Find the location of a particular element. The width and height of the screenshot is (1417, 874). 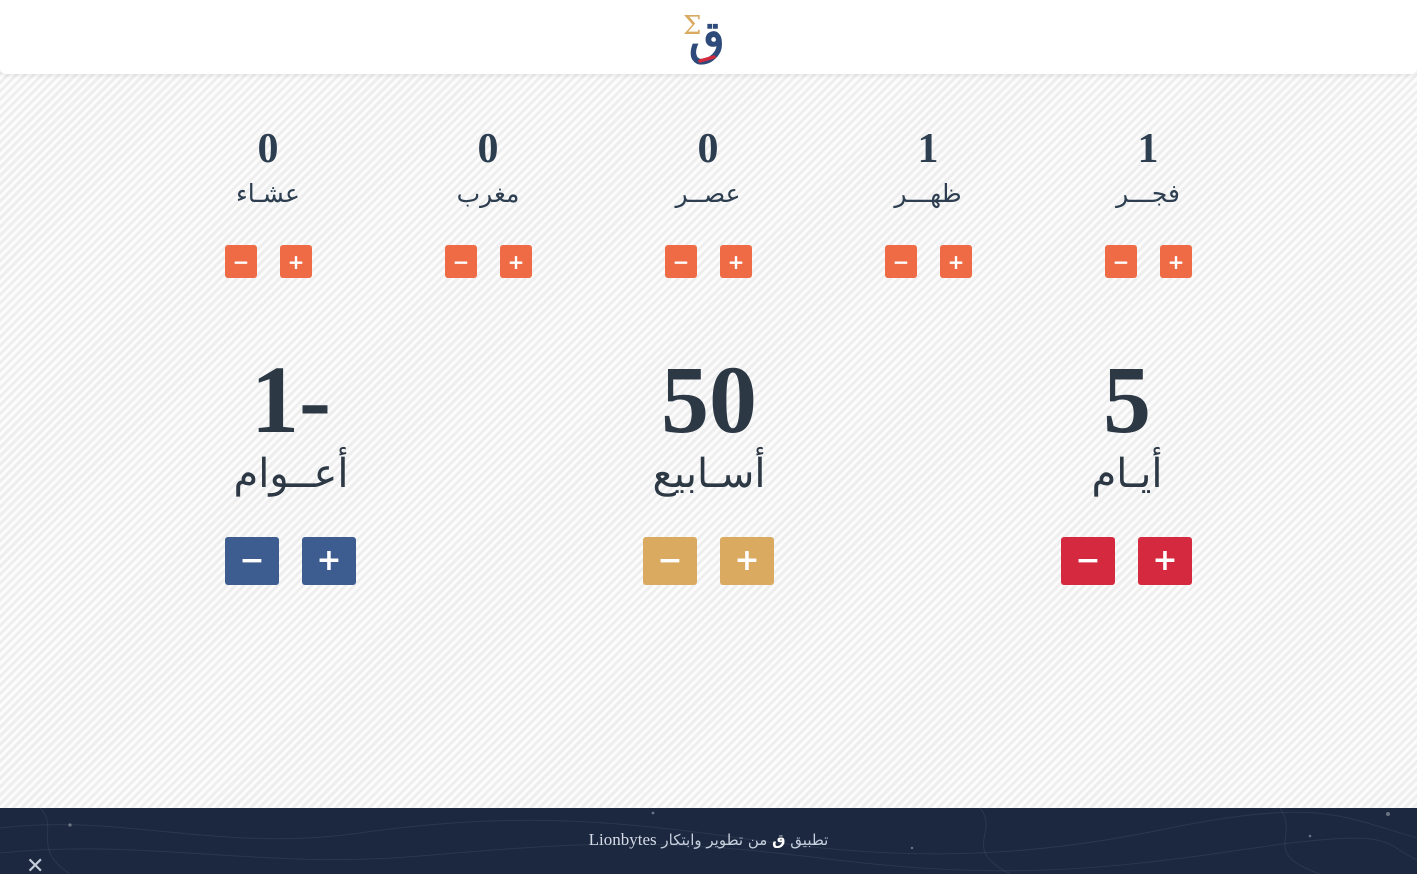

logo-letter: ق is located at coordinates (707, 38).